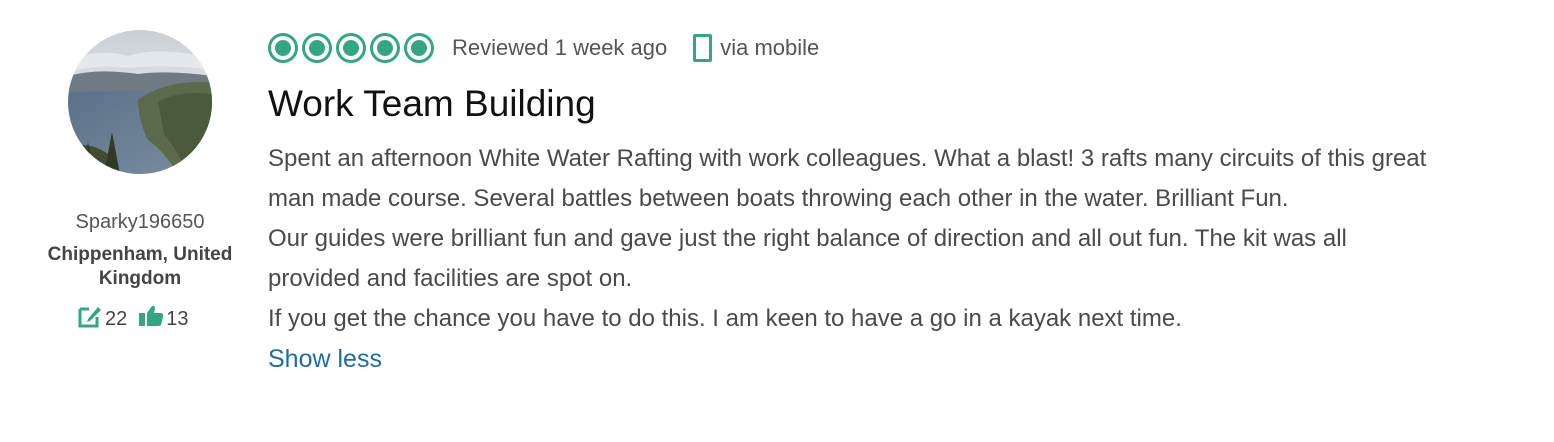 This screenshot has height=442, width=1554. I want to click on avatar-image, so click(140, 102).